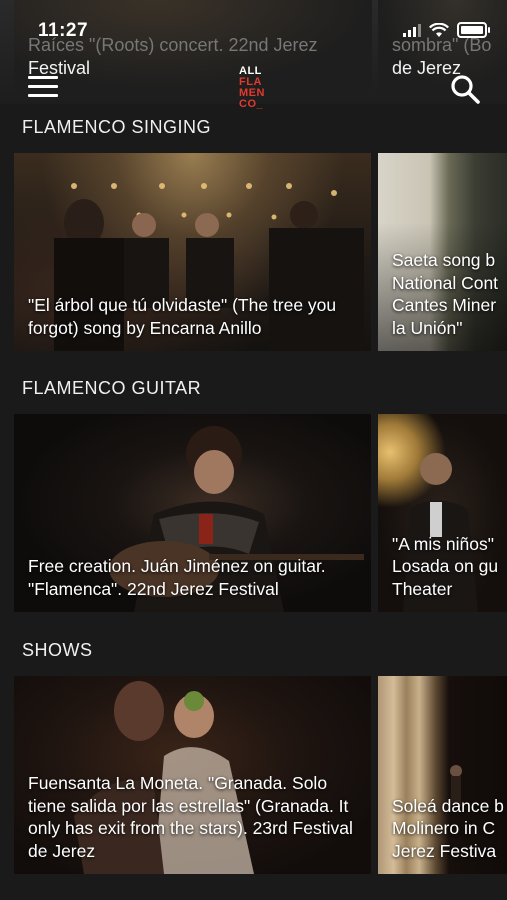 The image size is (507, 900). Describe the element at coordinates (442, 513) in the screenshot. I see `video-card: "A mis niños" Losada on gu Theater` at that location.